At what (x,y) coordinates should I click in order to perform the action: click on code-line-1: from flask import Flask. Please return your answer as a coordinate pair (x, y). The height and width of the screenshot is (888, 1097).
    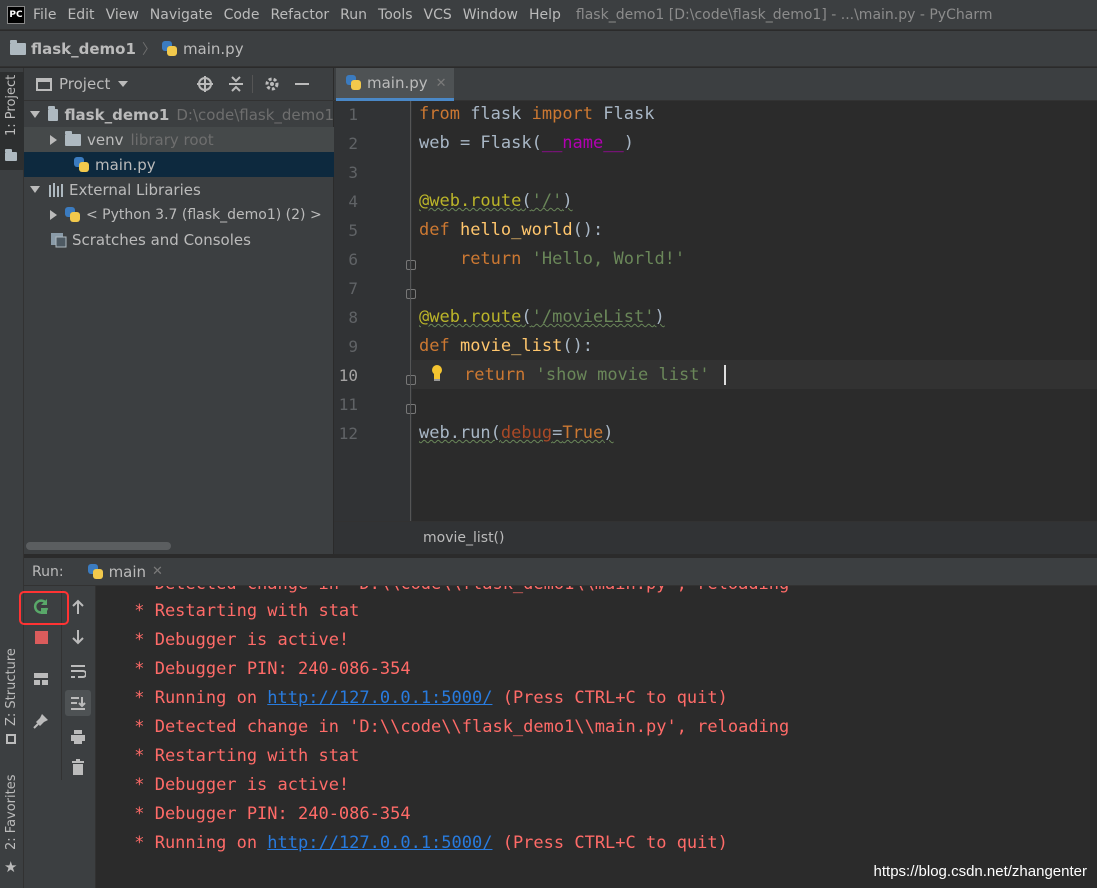
    Looking at the image, I should click on (536, 114).